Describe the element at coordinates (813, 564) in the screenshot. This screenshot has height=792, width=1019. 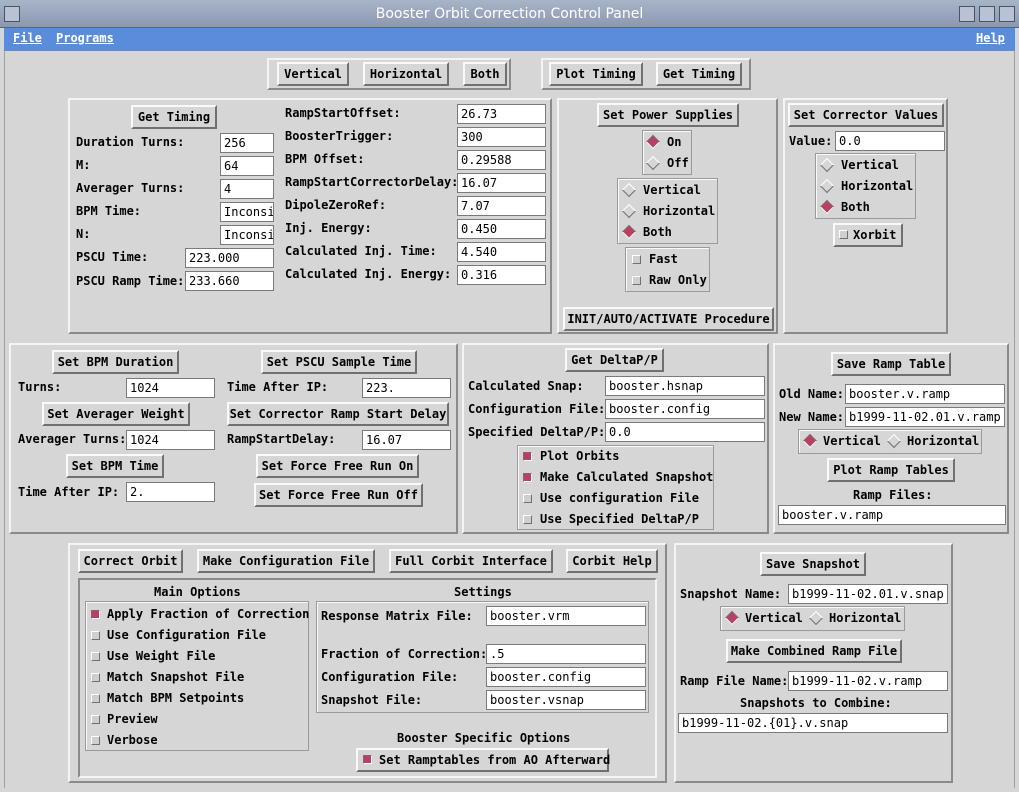
I see `save-snapshot-button: Save Snapshot` at that location.